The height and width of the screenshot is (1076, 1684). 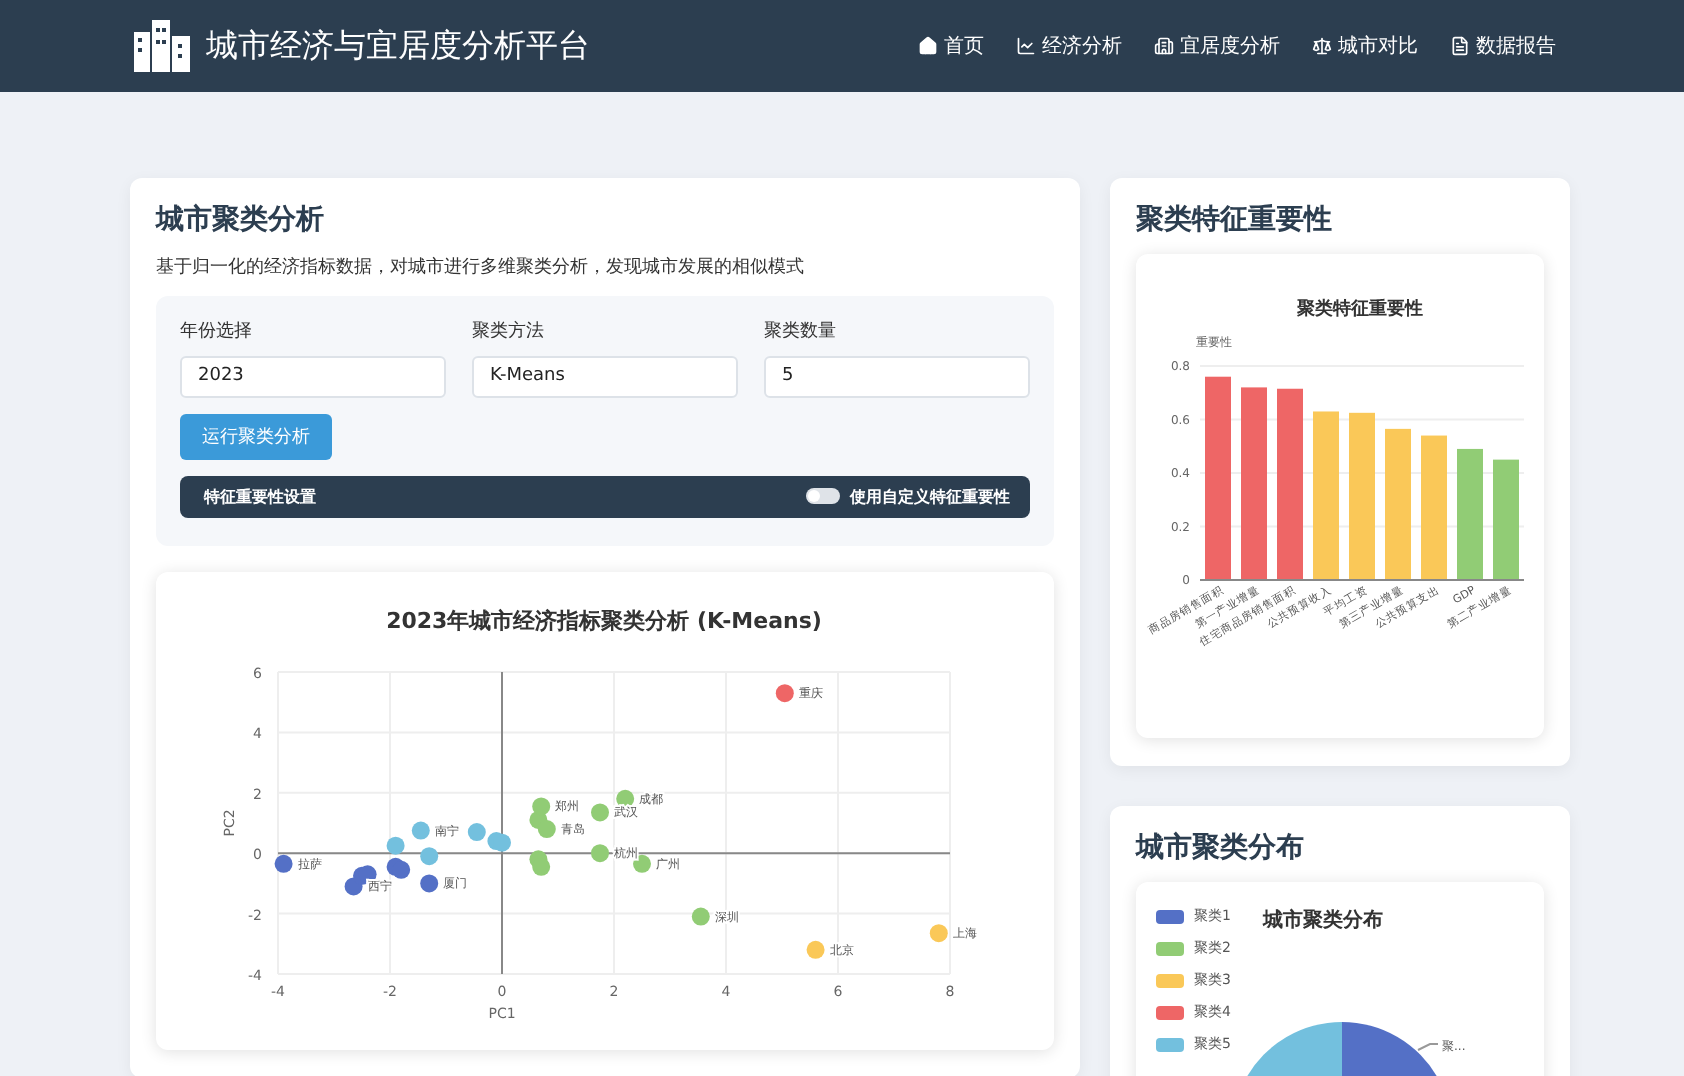 I want to click on field-label: 年份选择, so click(x=217, y=331).